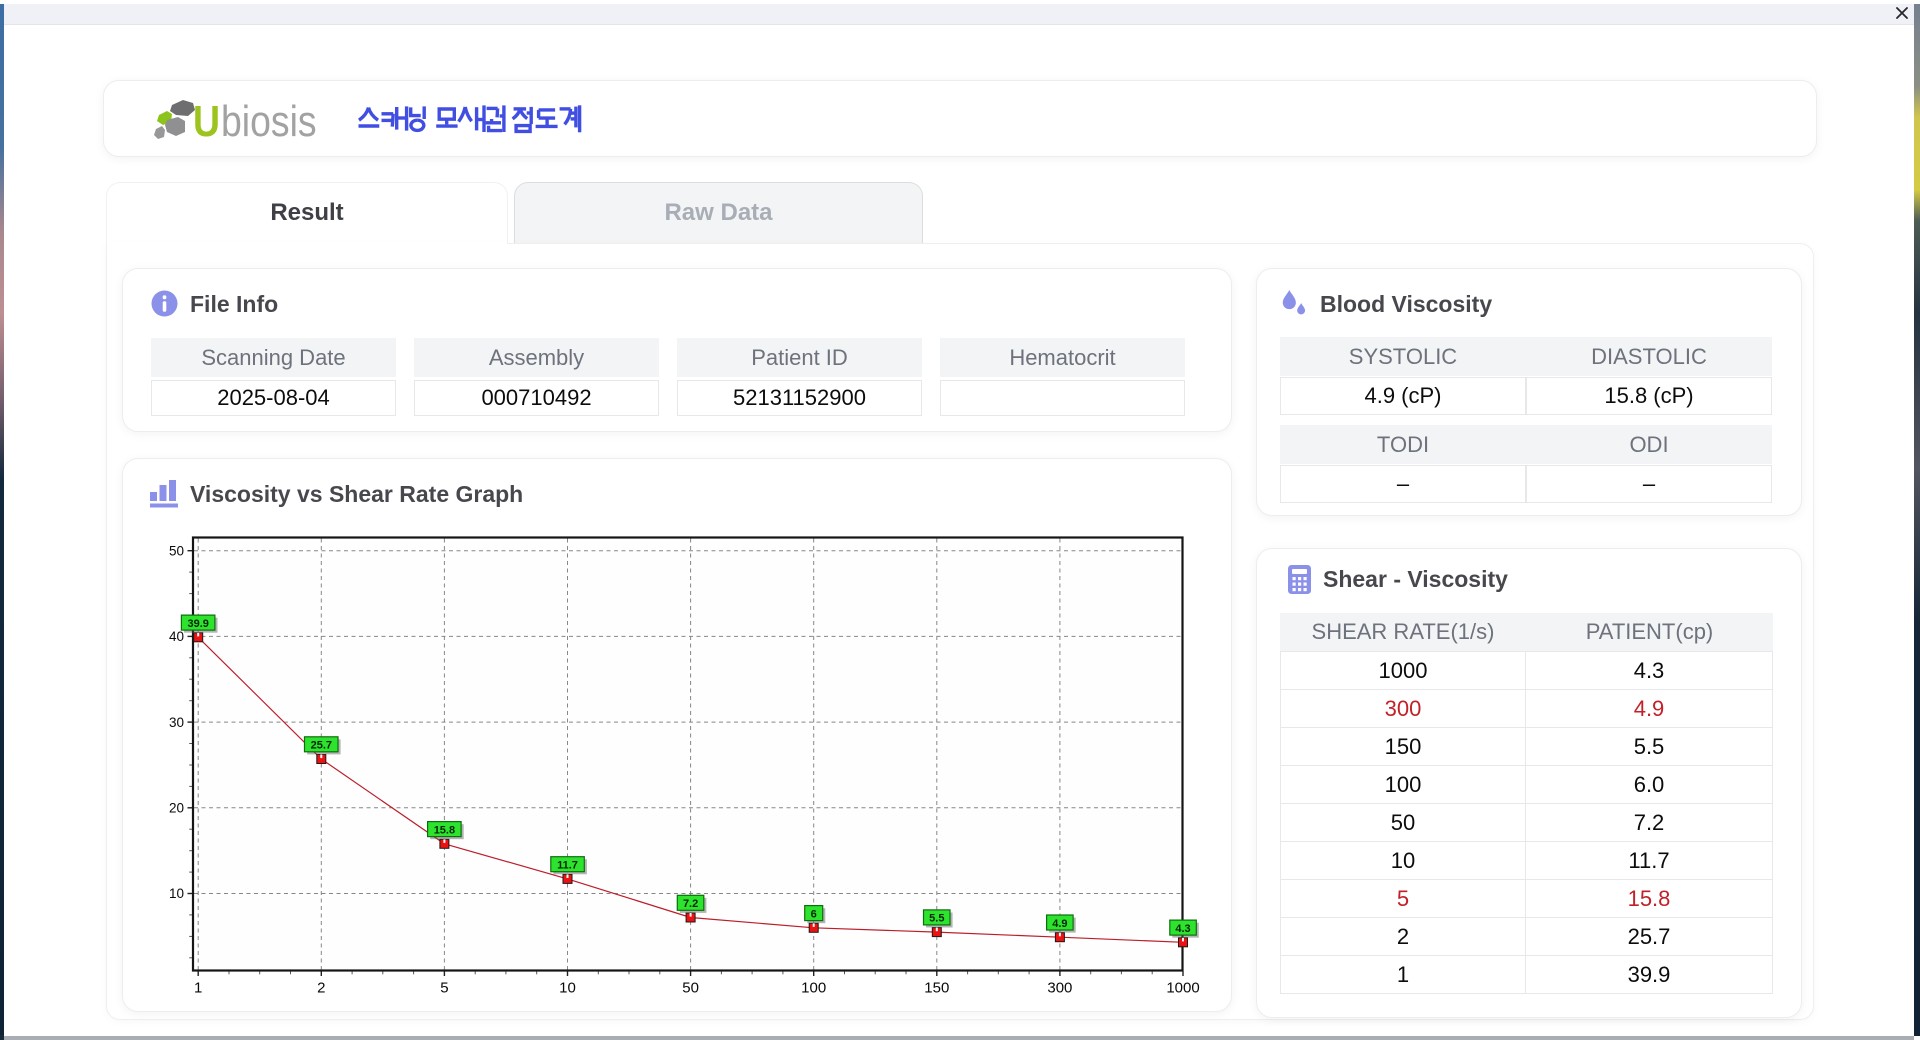 The width and height of the screenshot is (1920, 1040). I want to click on svg-text: 39.9, so click(197, 624).